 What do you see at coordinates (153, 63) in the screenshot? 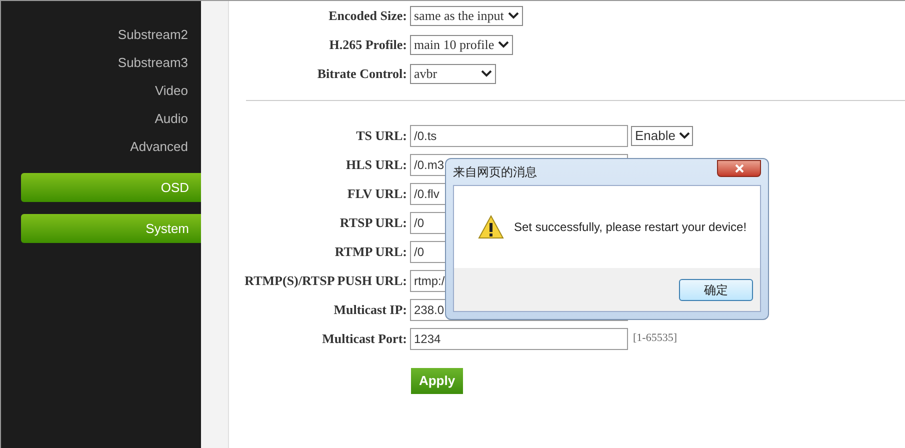
I see `sidebar-item: Substream3` at bounding box center [153, 63].